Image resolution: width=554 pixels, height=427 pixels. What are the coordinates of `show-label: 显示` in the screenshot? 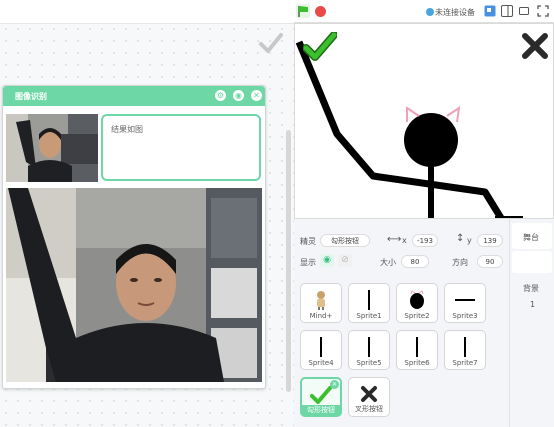 It's located at (308, 262).